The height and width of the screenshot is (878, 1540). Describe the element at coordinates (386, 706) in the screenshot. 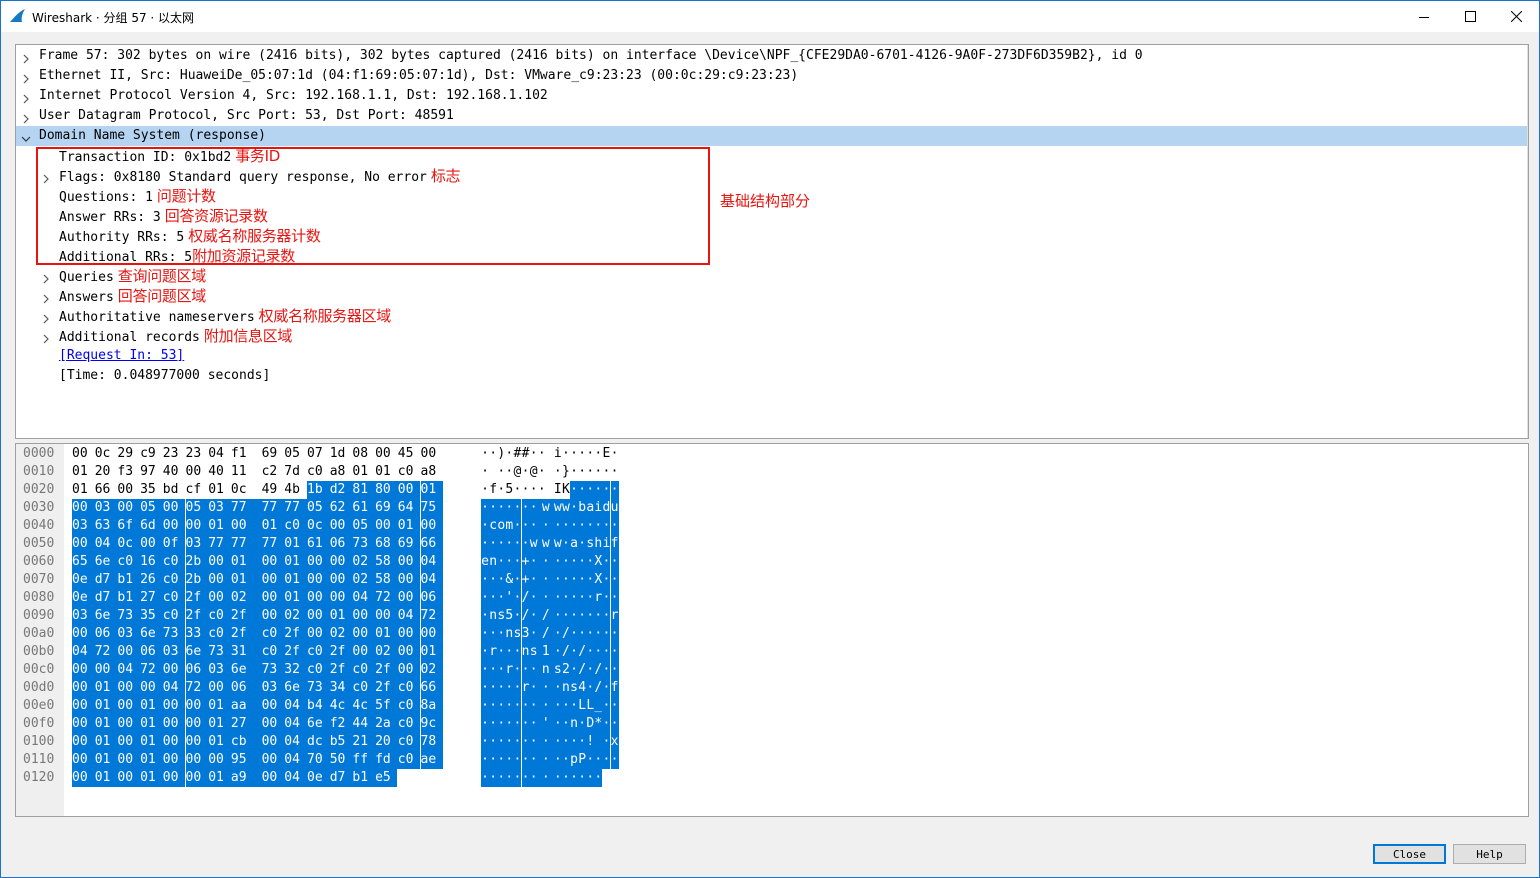

I see `hex-byte: 5f` at that location.